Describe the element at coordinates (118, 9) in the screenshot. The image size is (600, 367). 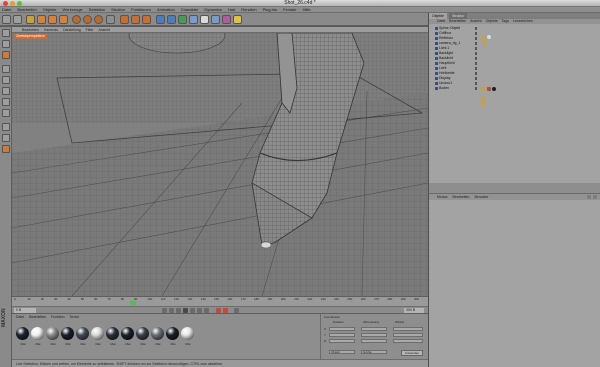
I see `menu-struktur: Struktur` at that location.